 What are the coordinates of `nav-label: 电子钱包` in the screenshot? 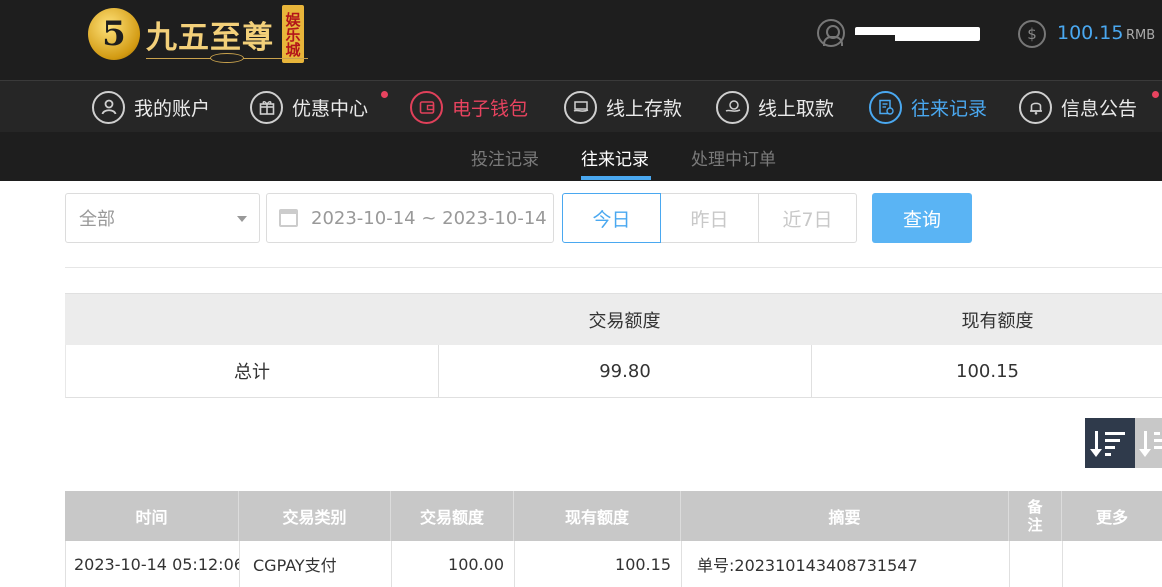 It's located at (490, 108).